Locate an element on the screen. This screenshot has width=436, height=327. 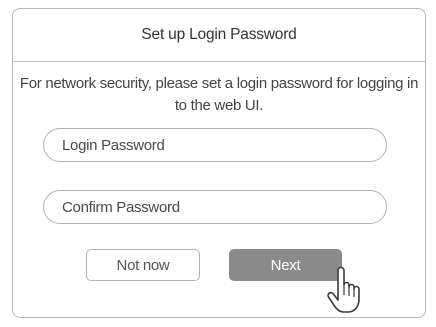
login-password-input is located at coordinates (224, 145).